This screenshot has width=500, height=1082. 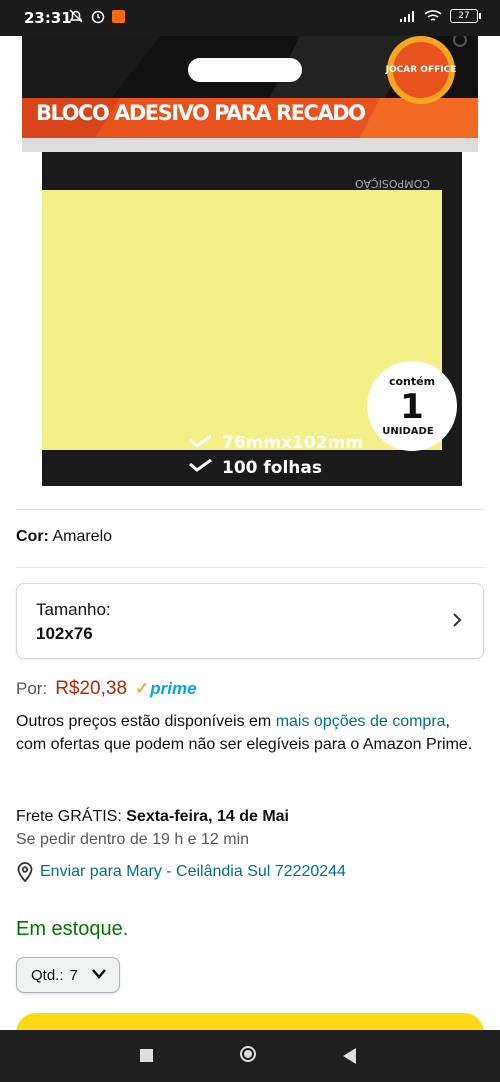 I want to click on home-button, so click(x=248, y=1054).